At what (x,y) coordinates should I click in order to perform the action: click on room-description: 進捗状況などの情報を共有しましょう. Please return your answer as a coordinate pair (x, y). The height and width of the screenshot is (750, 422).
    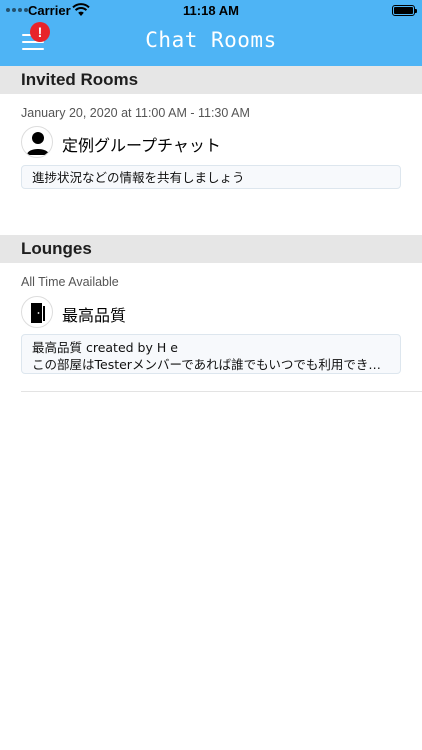
    Looking at the image, I should click on (138, 177).